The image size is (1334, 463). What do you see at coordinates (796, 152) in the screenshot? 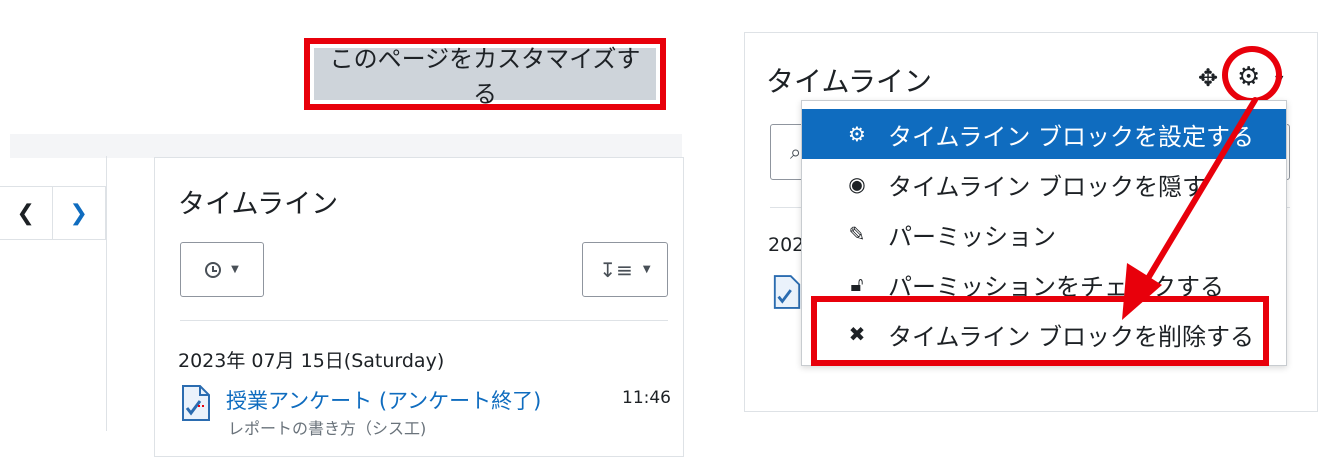
I see `search-icon: ⌕` at bounding box center [796, 152].